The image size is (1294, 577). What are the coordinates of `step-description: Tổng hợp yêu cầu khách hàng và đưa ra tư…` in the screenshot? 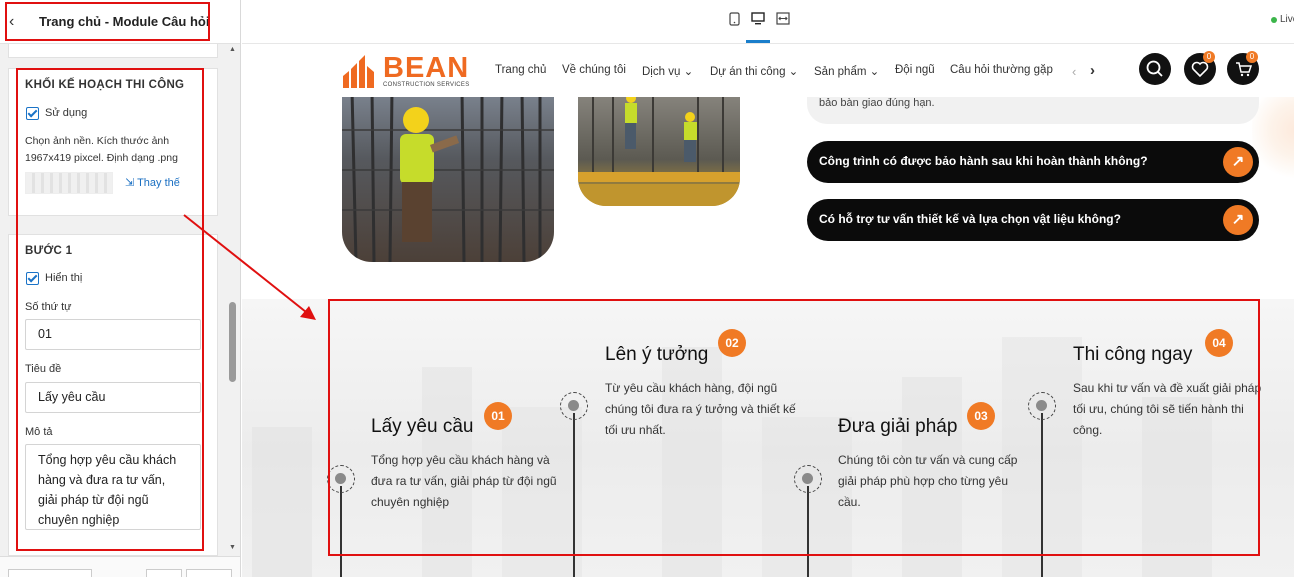 It's located at (464, 481).